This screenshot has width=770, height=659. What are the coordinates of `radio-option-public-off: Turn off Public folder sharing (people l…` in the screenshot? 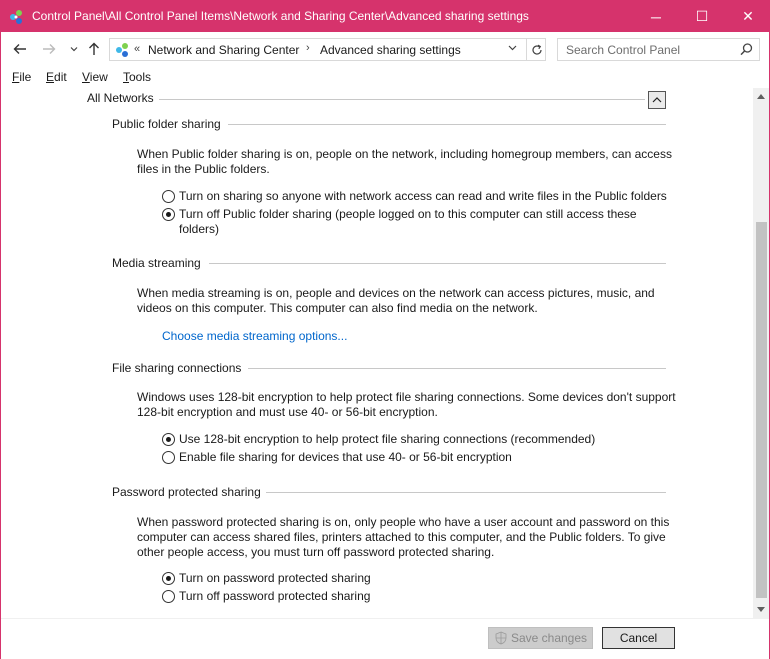 It's located at (405, 222).